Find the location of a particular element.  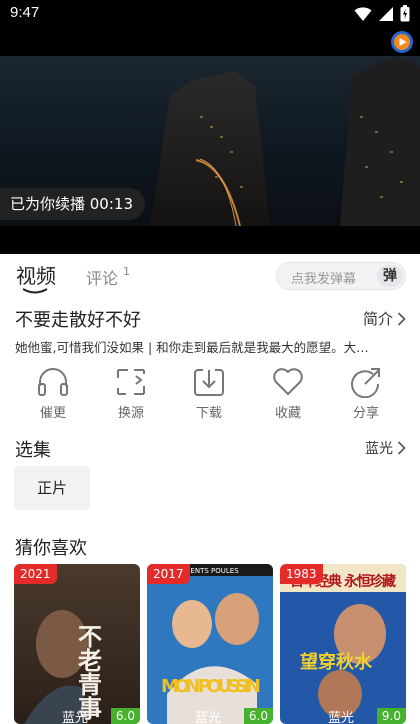

tab-video: 视频 is located at coordinates (36, 274).